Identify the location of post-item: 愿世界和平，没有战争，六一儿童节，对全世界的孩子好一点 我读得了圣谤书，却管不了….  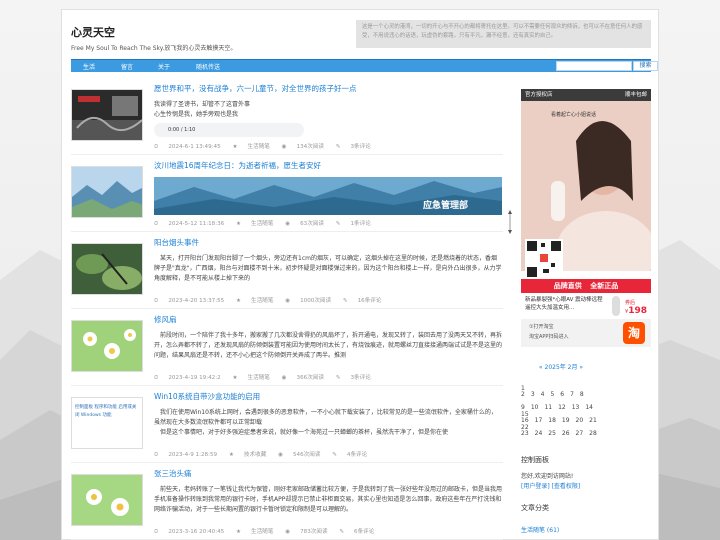
(287, 117).